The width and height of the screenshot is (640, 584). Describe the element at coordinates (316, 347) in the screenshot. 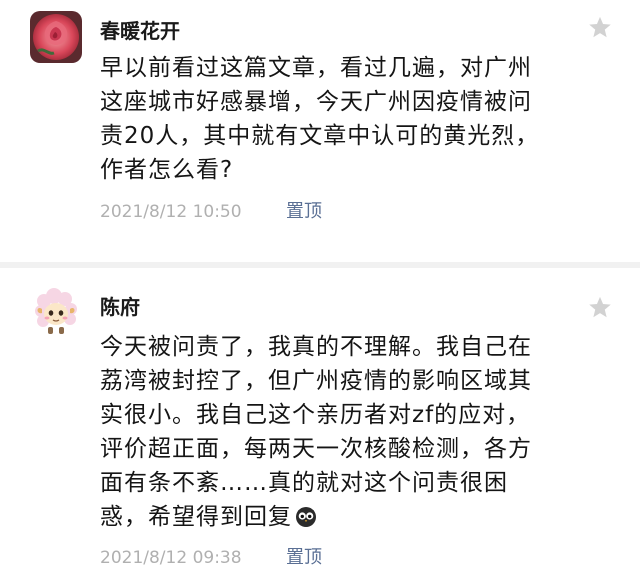

I see `comment-line: 今天被问责了，我真的不理解。我自己在` at that location.